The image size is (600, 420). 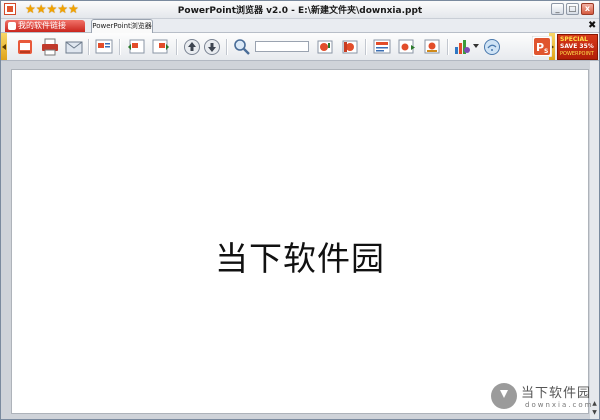 I want to click on mail-icon, so click(x=74, y=47).